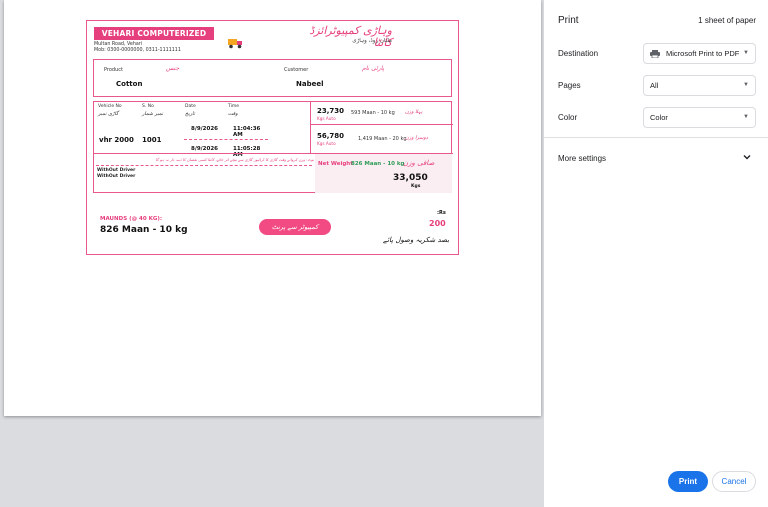 The height and width of the screenshot is (507, 768). I want to click on first-weight-value: 23,730, so click(331, 111).